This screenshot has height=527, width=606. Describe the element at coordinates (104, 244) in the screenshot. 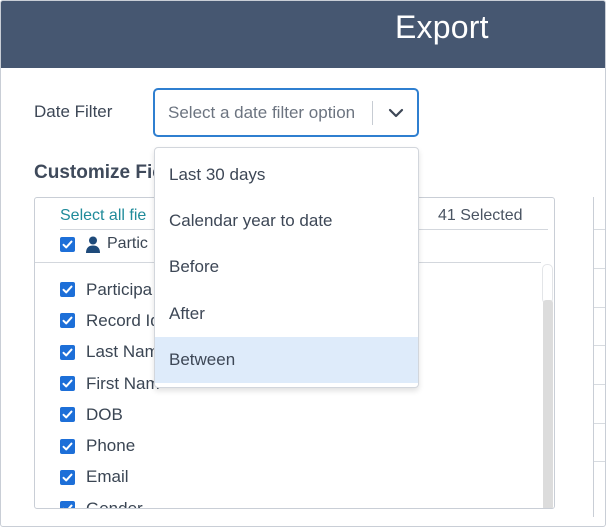

I see `field-group-participant: Partic` at that location.